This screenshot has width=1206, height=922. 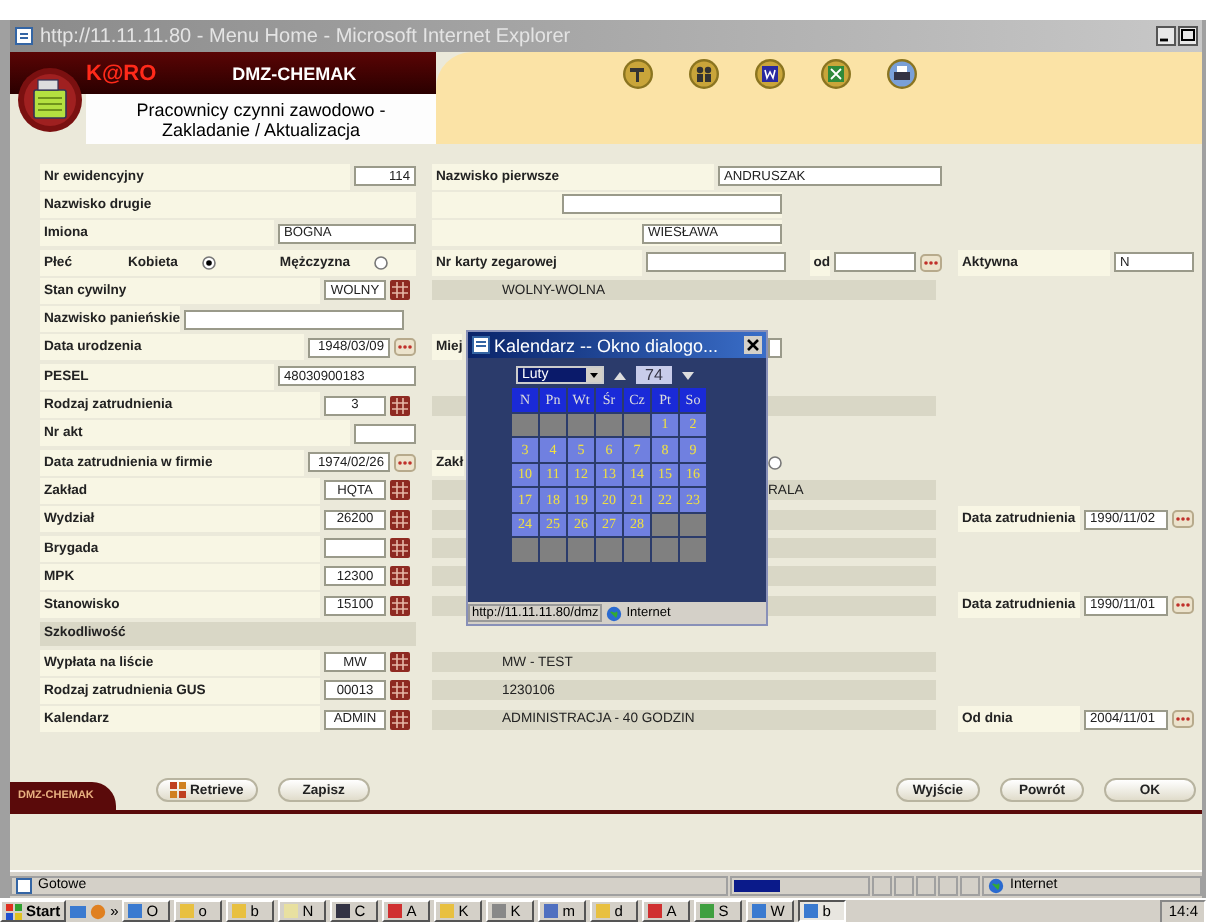 What do you see at coordinates (50, 100) in the screenshot?
I see `cash-register-icon` at bounding box center [50, 100].